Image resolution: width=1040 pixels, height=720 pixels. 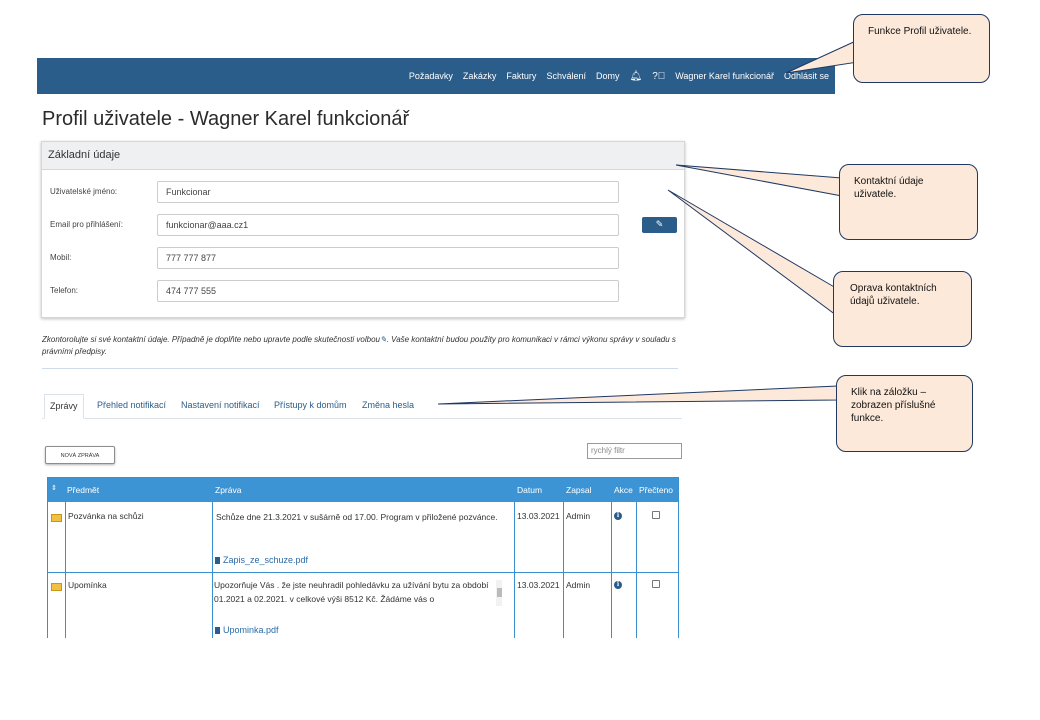 What do you see at coordinates (658, 76) in the screenshot?
I see `help-icon: ?⃝` at bounding box center [658, 76].